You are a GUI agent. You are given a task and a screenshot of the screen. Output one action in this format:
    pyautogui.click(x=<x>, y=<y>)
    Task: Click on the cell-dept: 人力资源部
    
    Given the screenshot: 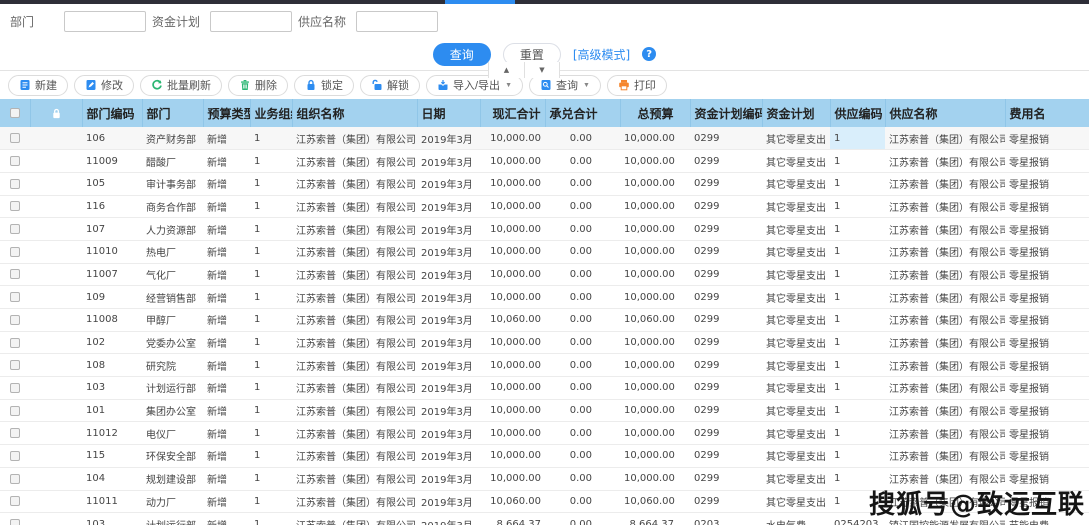 What is the action you would take?
    pyautogui.click(x=172, y=229)
    